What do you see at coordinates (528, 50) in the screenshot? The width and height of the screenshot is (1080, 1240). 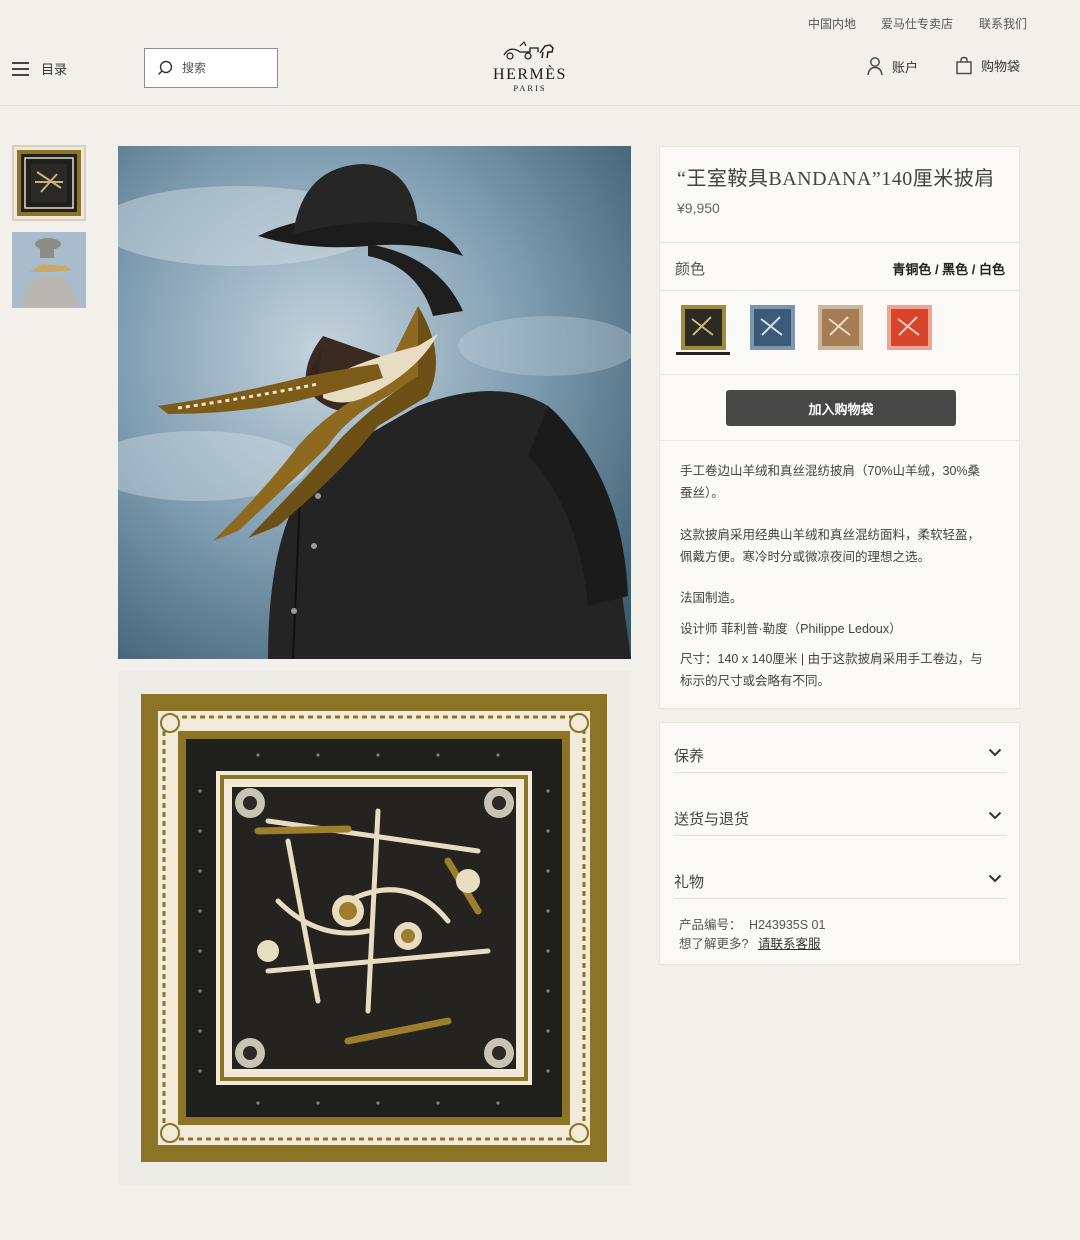 I see `carriage-logo-icon` at bounding box center [528, 50].